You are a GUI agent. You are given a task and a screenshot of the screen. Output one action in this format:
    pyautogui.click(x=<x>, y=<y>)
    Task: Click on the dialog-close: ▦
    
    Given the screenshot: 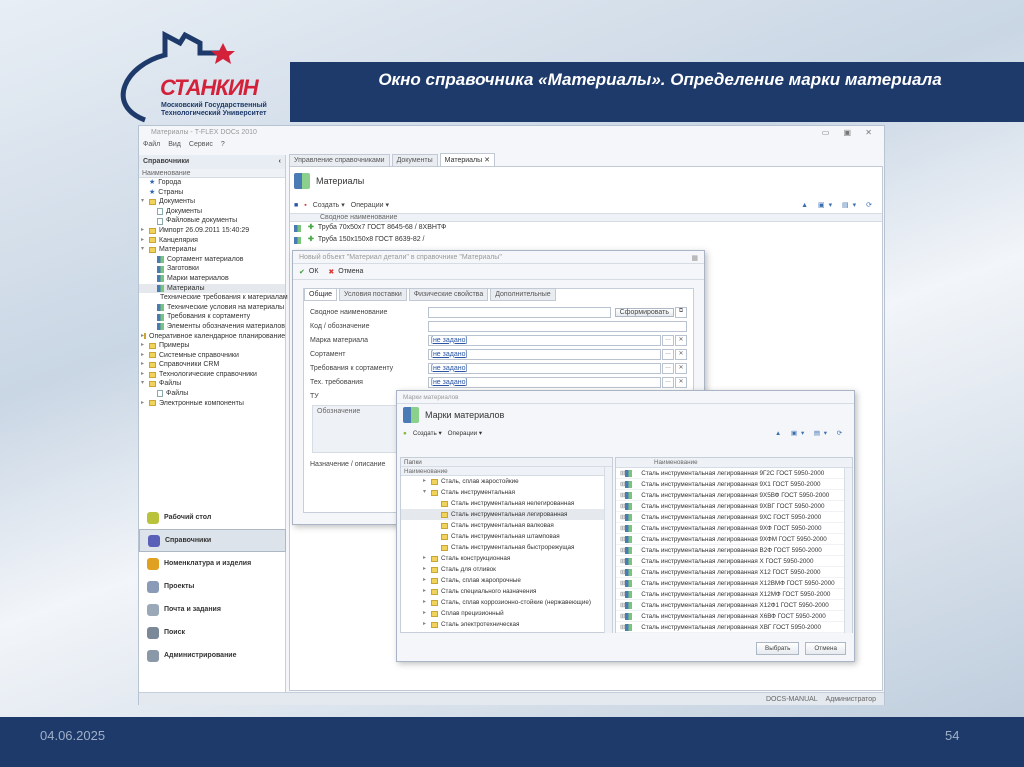 What is the action you would take?
    pyautogui.click(x=694, y=258)
    